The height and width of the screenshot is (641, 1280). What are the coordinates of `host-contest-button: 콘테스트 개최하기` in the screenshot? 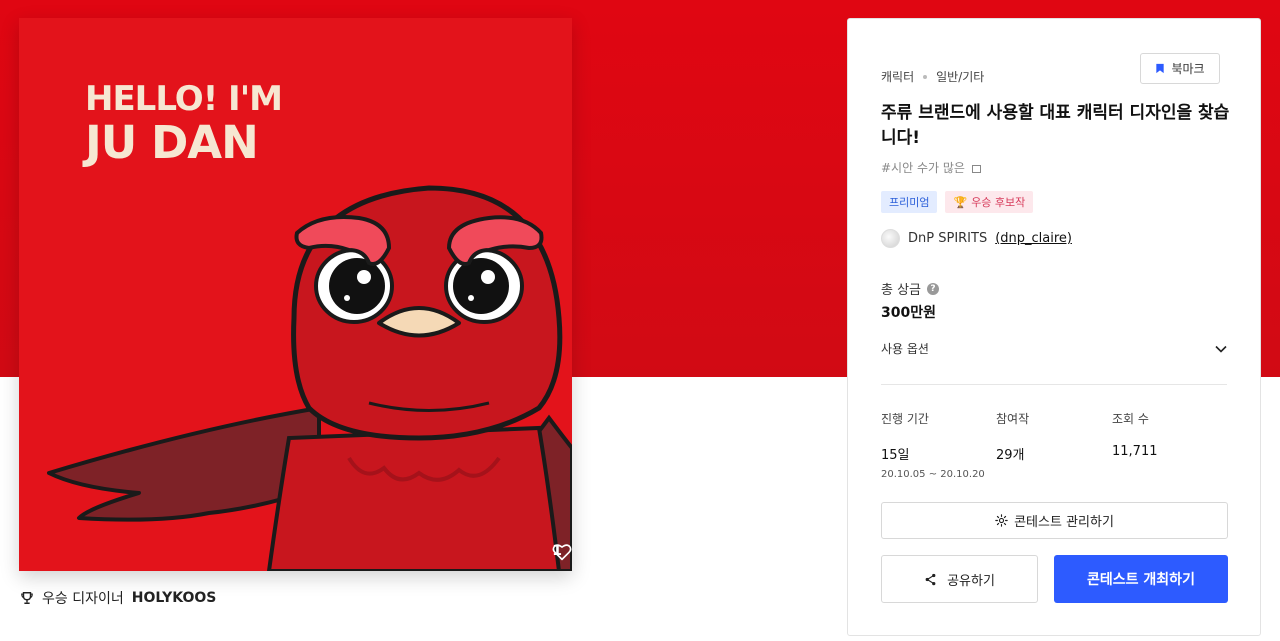 It's located at (1141, 579).